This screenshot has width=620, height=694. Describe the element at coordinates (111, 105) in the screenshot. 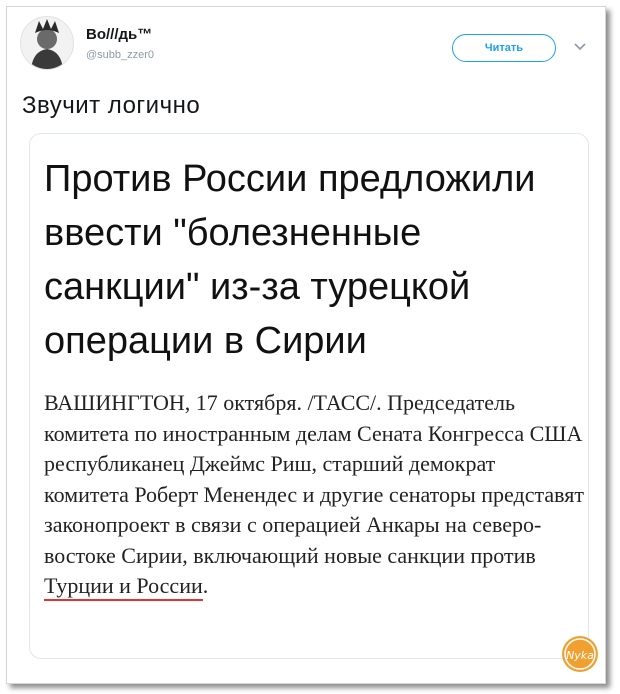

I see `tweet-text: Звучит логично` at that location.